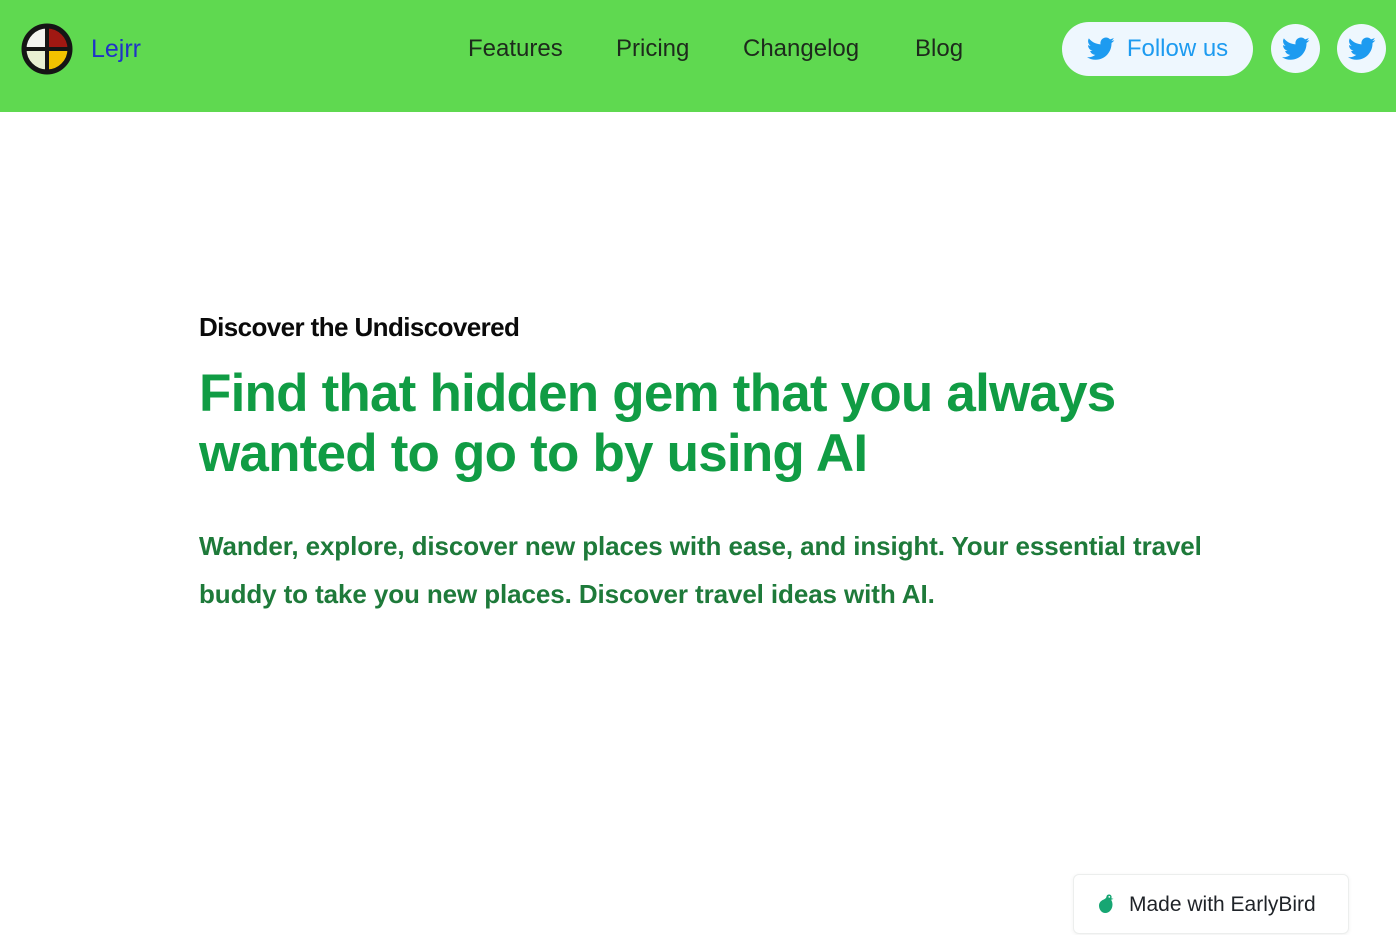 Image resolution: width=1396 pixels, height=935 pixels. What do you see at coordinates (1222, 904) in the screenshot?
I see `made-with-label: Made with EarlyBird` at bounding box center [1222, 904].